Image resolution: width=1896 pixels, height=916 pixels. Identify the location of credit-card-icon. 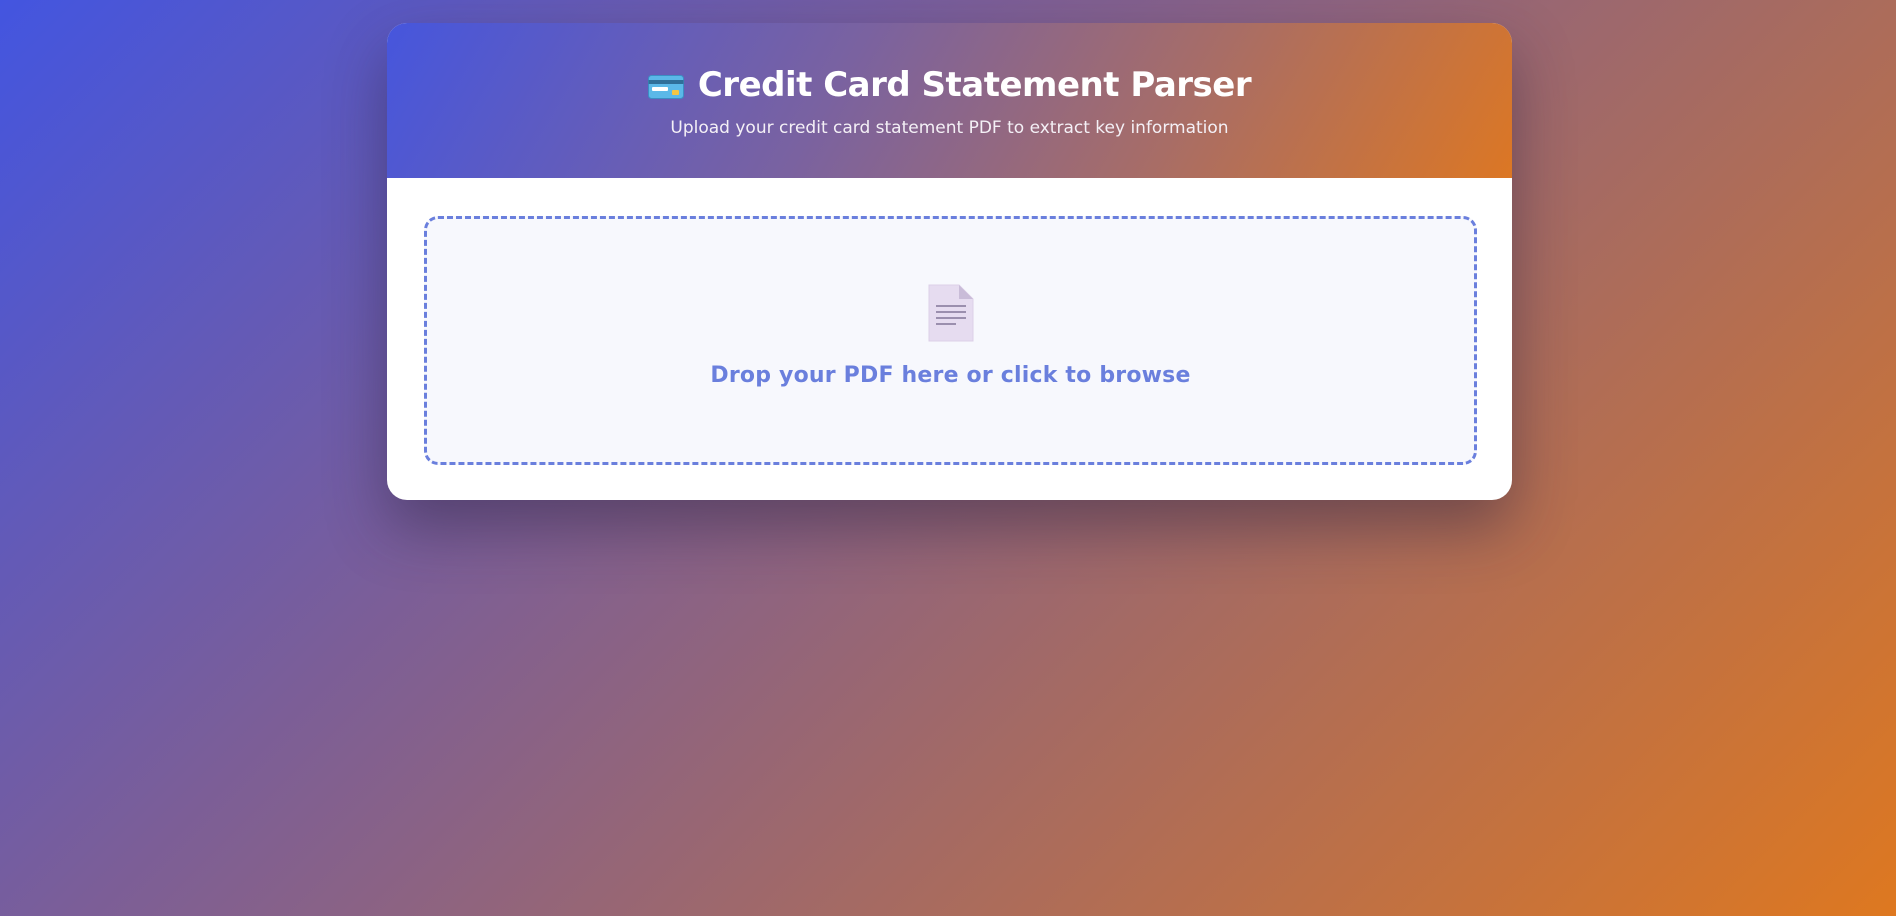
(665, 87).